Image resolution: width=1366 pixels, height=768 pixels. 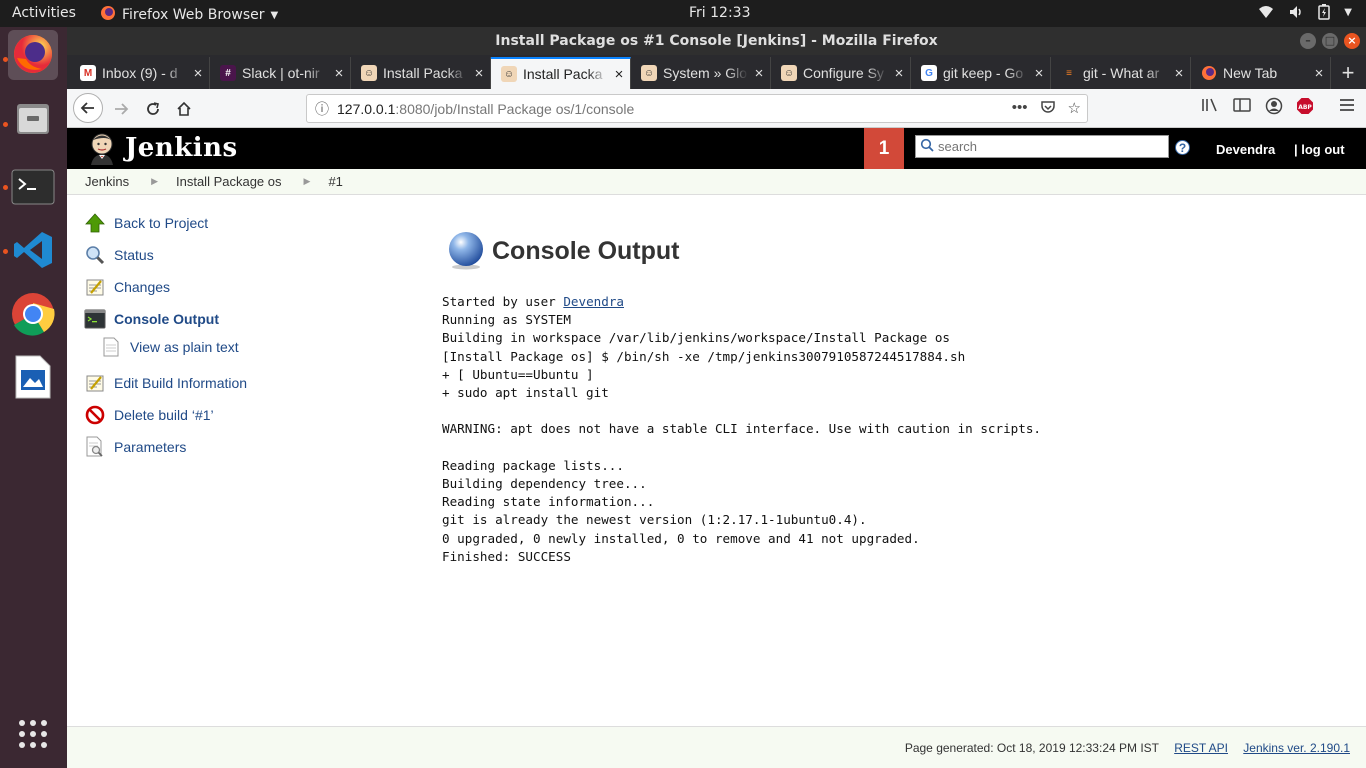 I want to click on bookmark-star-icon: ☆, so click(x=1074, y=109).